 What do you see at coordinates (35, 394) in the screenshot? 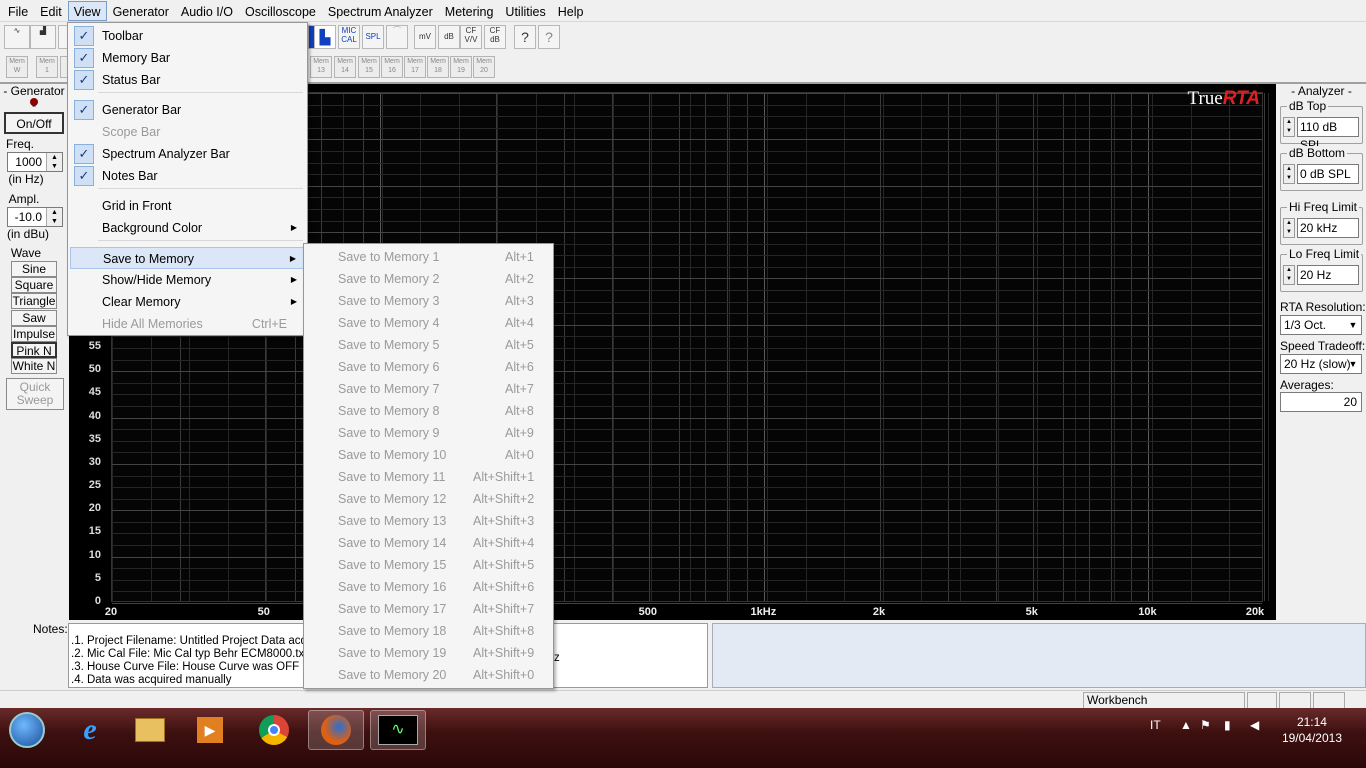
I see `quick-sweep-button: Quick Sweep` at bounding box center [35, 394].